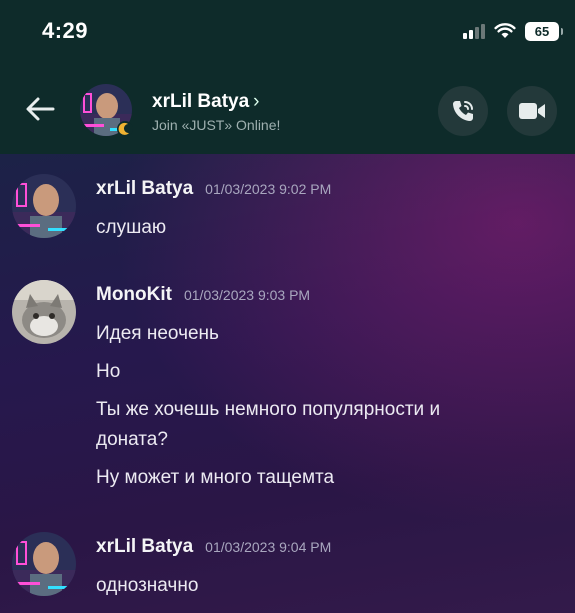 The width and height of the screenshot is (575, 613). I want to click on header-avatar, so click(106, 110).